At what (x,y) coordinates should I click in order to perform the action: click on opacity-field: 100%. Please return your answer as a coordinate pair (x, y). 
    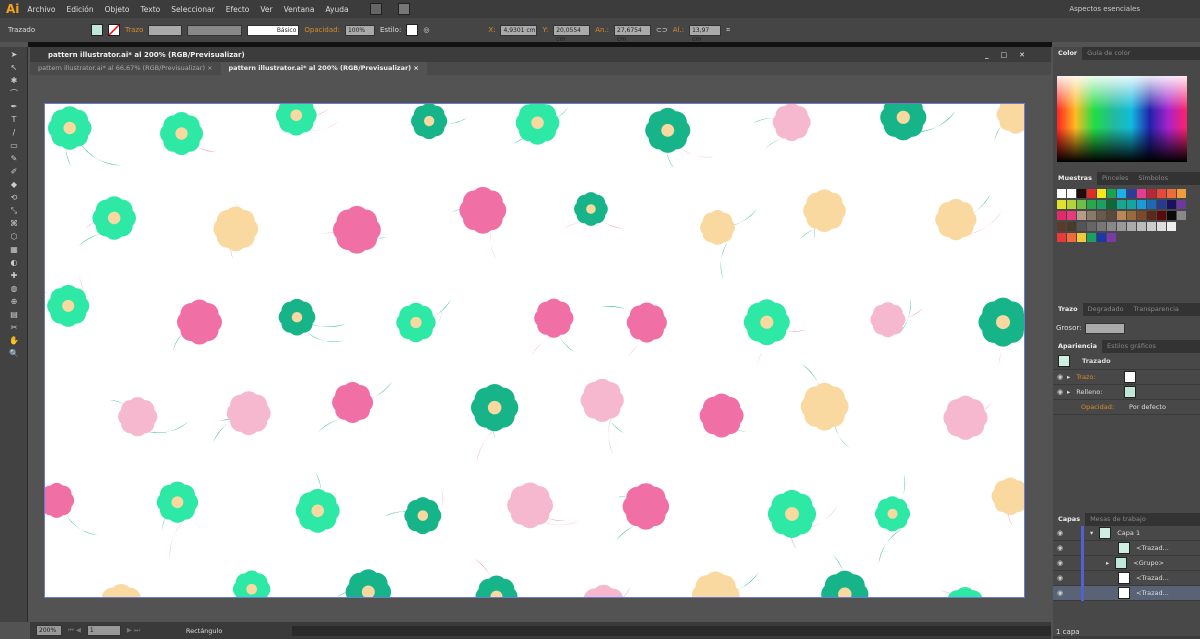
    Looking at the image, I should click on (359, 30).